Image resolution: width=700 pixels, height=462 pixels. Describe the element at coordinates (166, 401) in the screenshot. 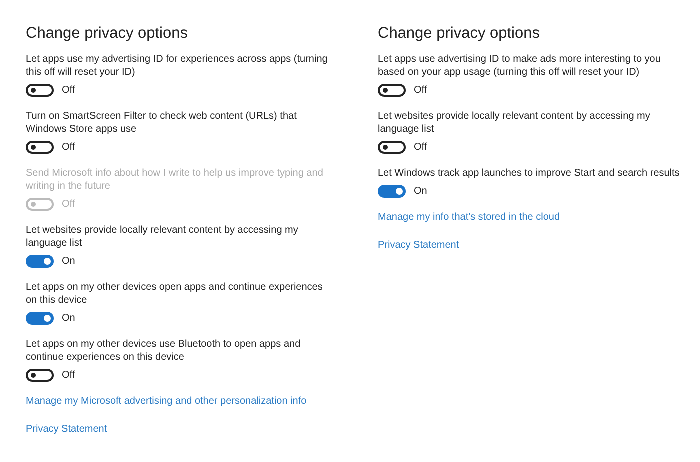

I see `link: Manage my Microsoft advertising and other personalization info` at that location.